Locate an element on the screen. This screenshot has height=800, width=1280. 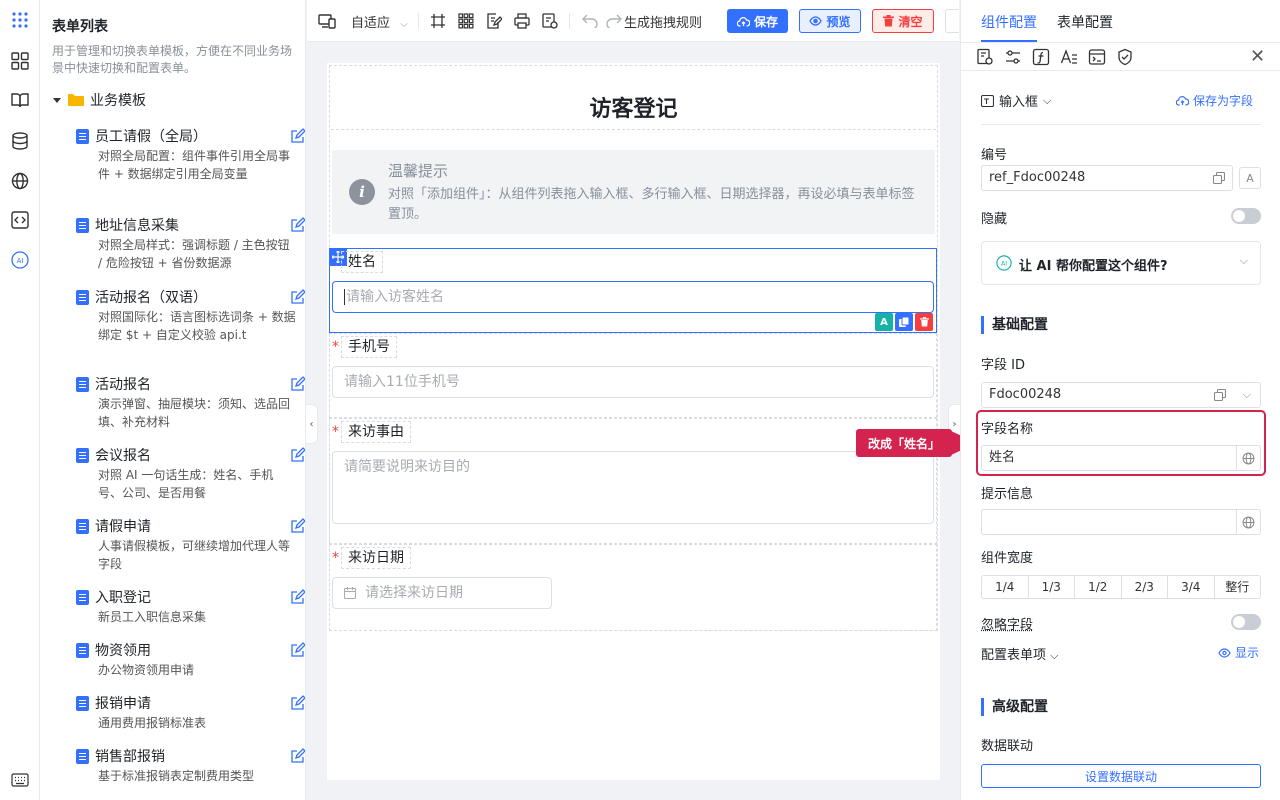
svg-text: AI is located at coordinates (20, 261).